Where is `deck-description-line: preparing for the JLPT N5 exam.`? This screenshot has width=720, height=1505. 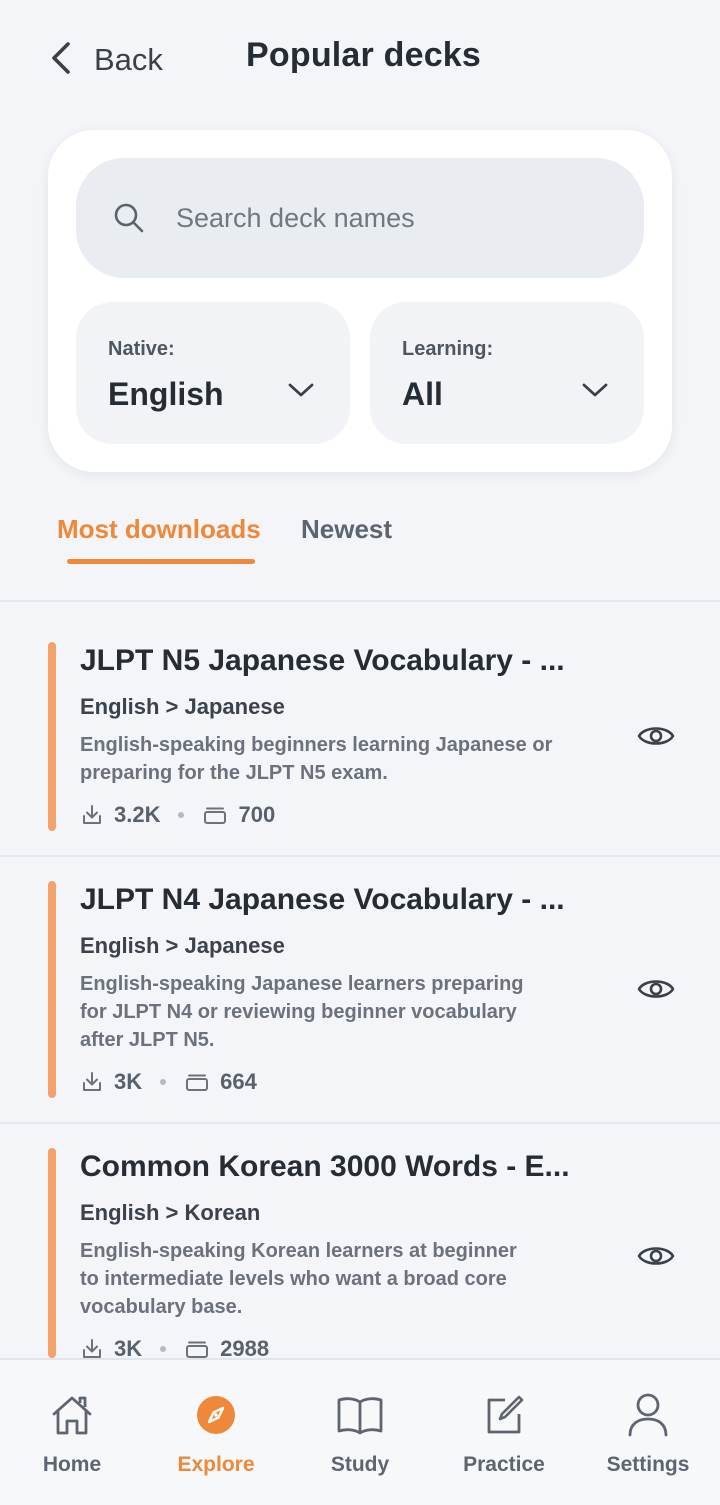
deck-description-line: preparing for the JLPT N5 exam. is located at coordinates (234, 773).